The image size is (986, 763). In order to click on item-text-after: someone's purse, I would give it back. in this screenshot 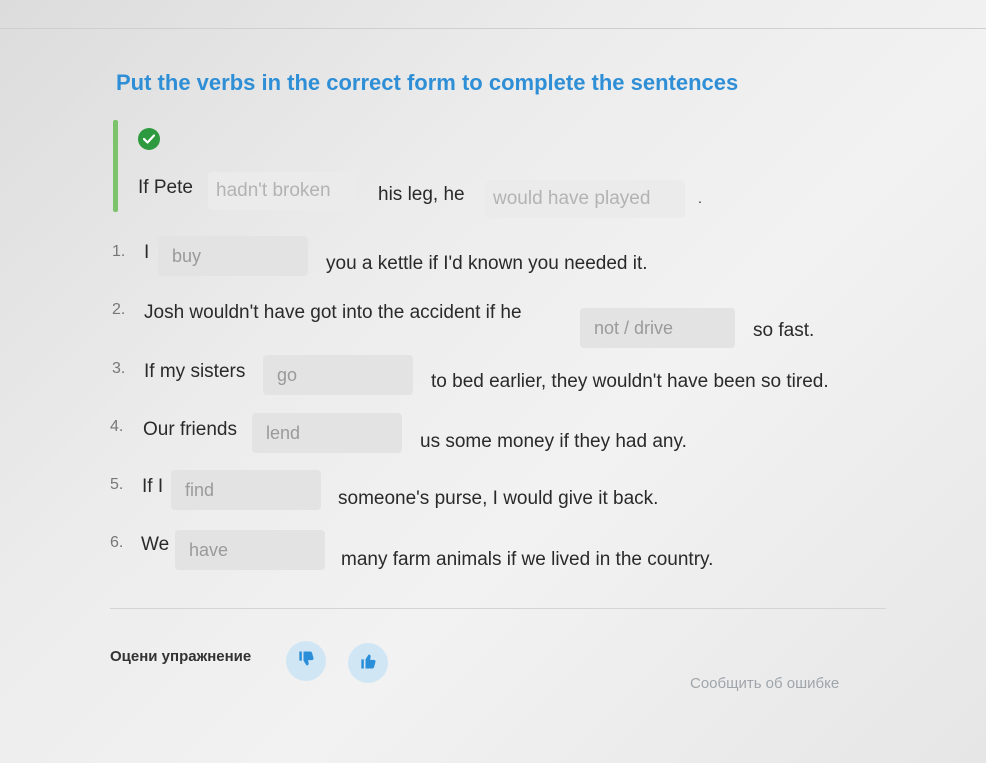, I will do `click(498, 498)`.